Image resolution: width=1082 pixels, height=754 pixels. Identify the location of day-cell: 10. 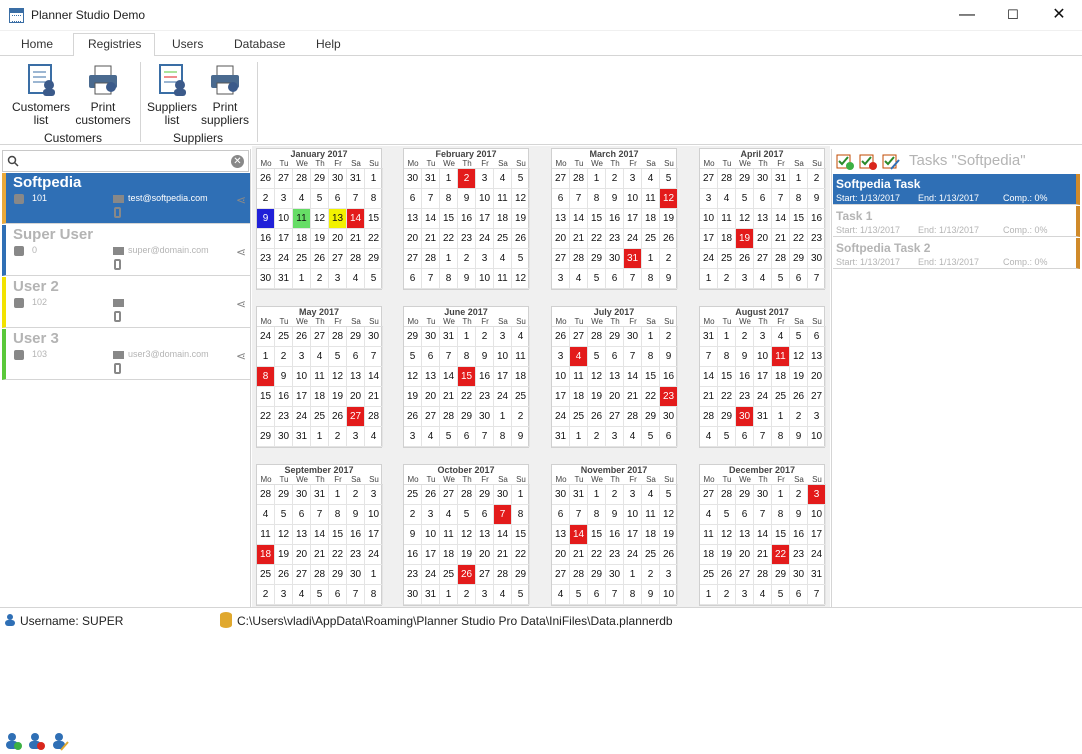
(817, 437).